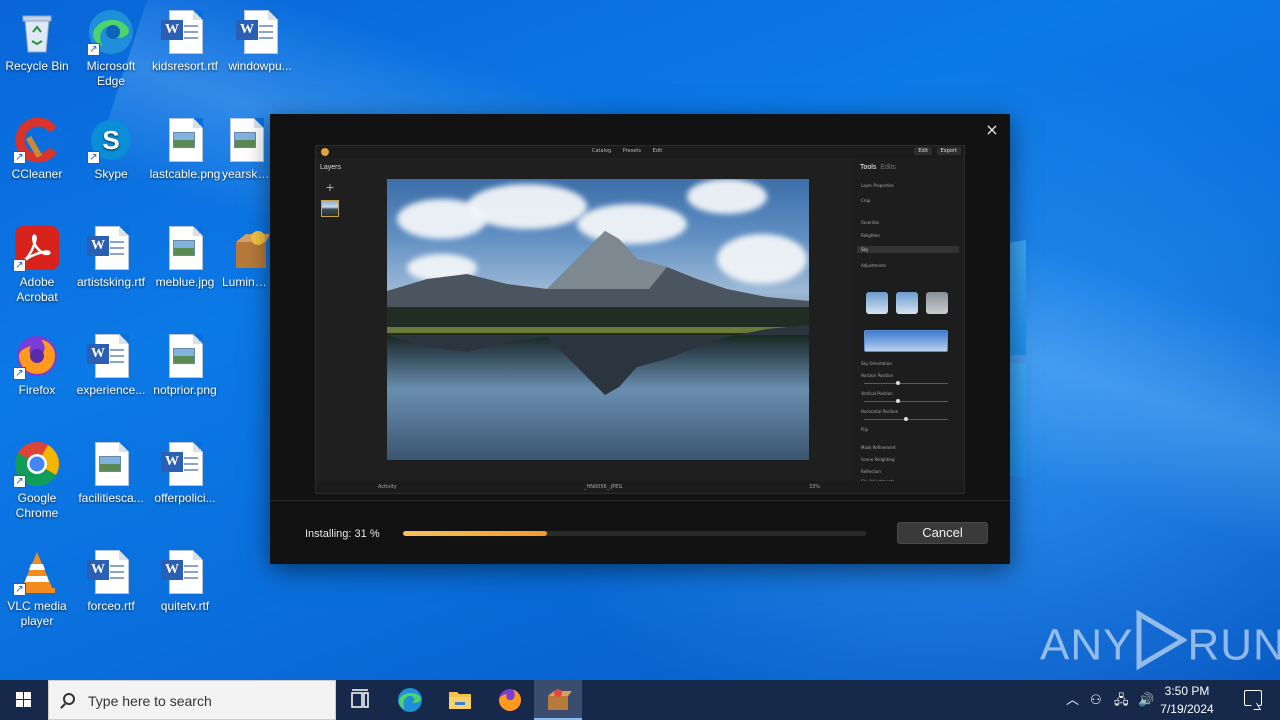  Describe the element at coordinates (1072, 700) in the screenshot. I see `chevron-up-icon: ︿` at that location.